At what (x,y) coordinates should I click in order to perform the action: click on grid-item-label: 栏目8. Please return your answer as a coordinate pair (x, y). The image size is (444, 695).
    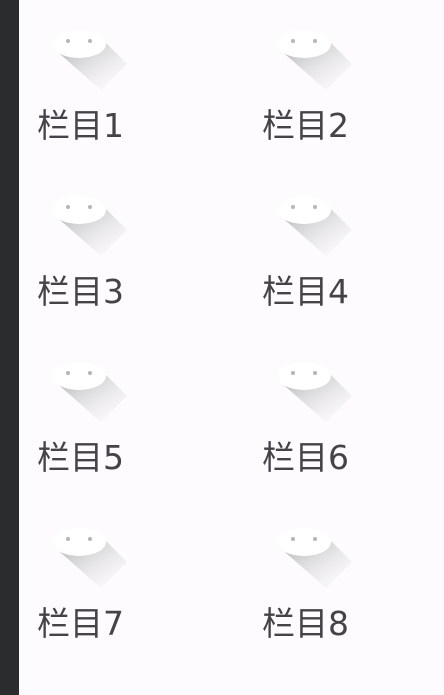
    Looking at the image, I should click on (305, 623).